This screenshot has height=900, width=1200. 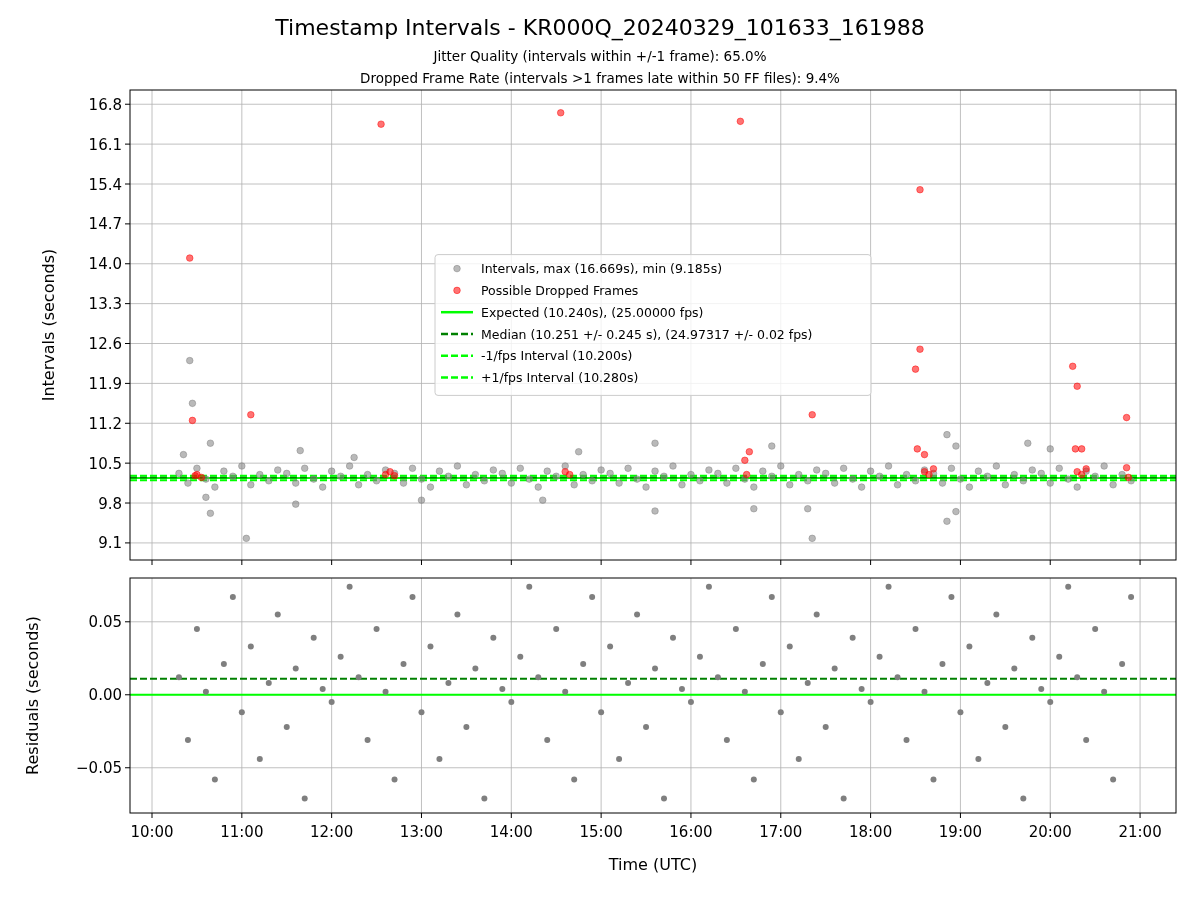 What do you see at coordinates (110, 543) in the screenshot?
I see `tick-label: 9.1` at bounding box center [110, 543].